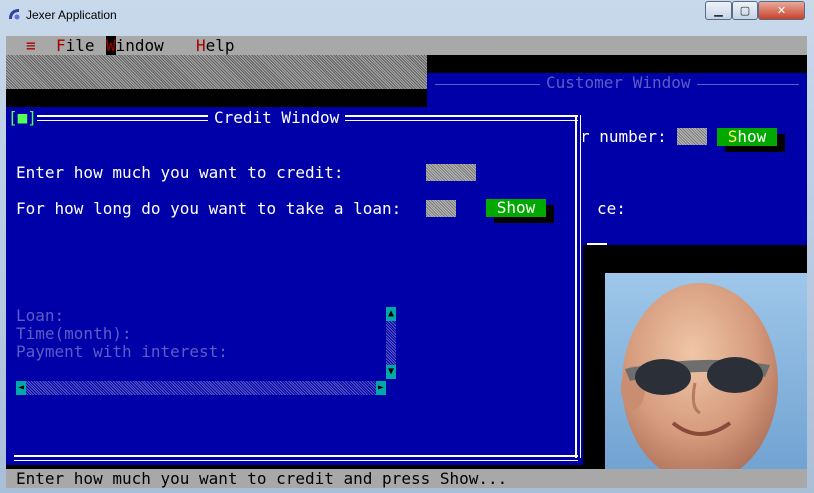 Image resolution: width=814 pixels, height=493 pixels. What do you see at coordinates (623, 136) in the screenshot?
I see `customer-number-label: r number:` at bounding box center [623, 136].